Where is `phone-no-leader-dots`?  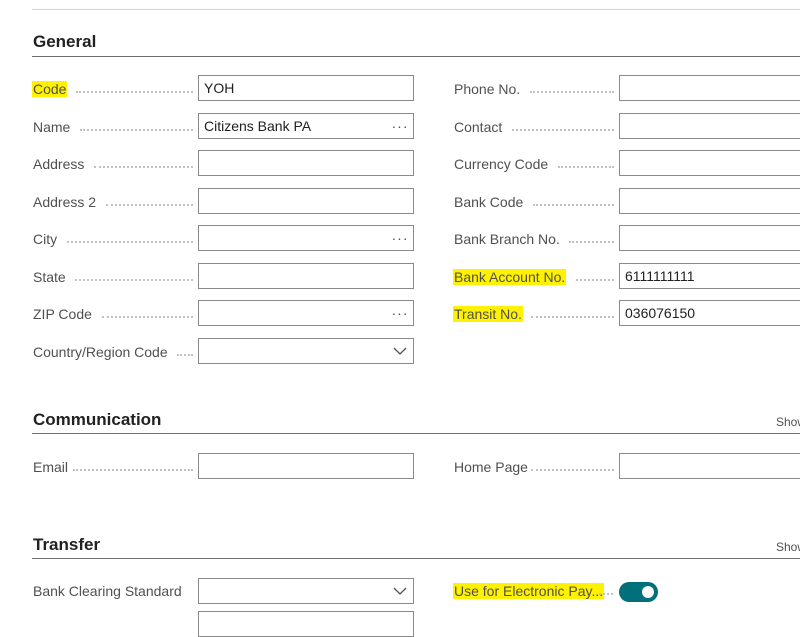 phone-no-leader-dots is located at coordinates (572, 91).